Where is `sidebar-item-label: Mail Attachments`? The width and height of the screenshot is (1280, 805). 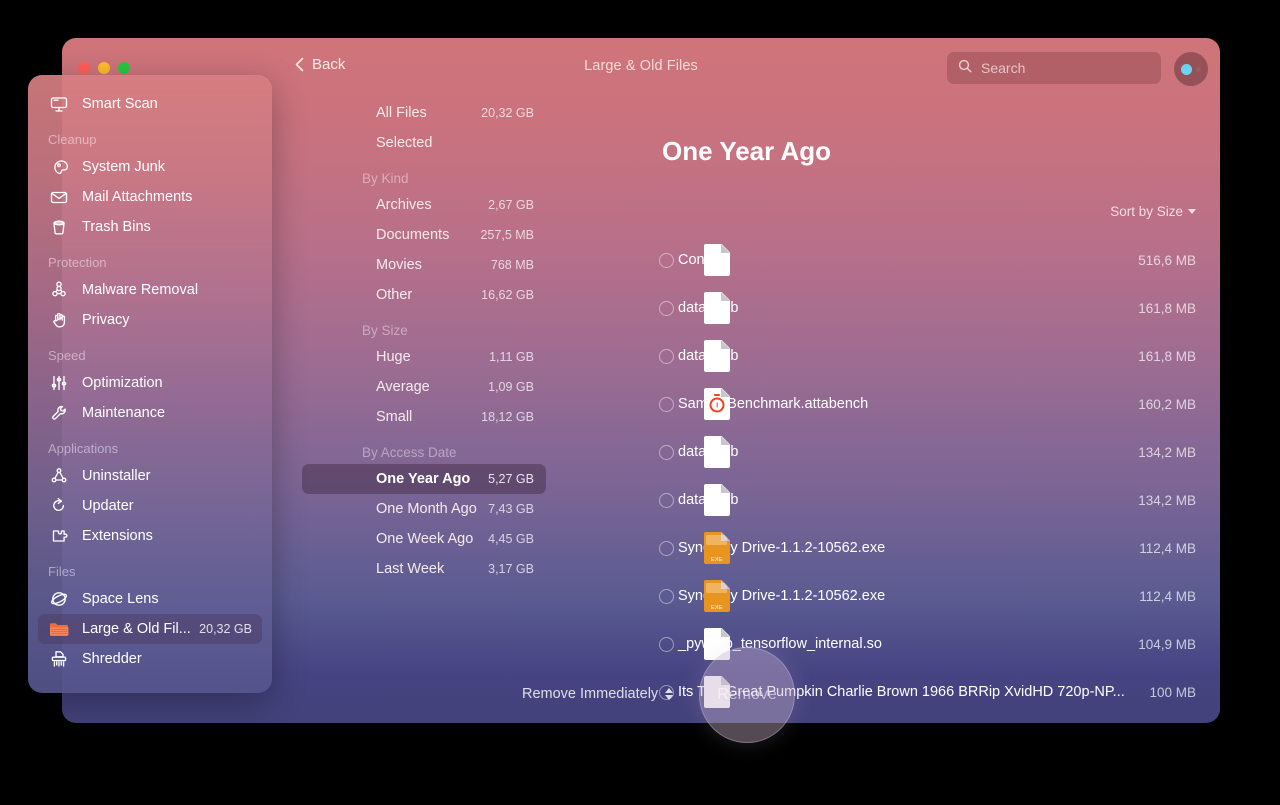 sidebar-item-label: Mail Attachments is located at coordinates (137, 197).